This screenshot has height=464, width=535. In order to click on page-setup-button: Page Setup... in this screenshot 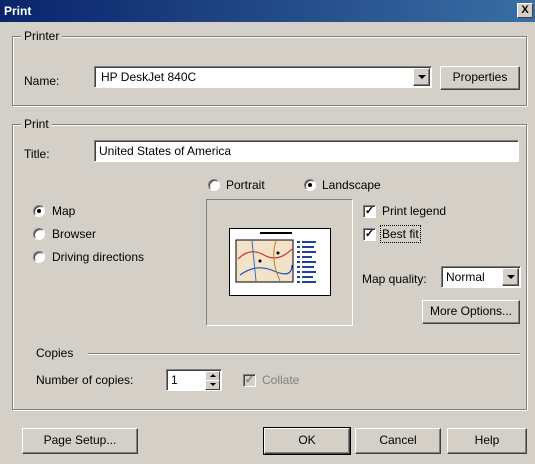, I will do `click(80, 441)`.